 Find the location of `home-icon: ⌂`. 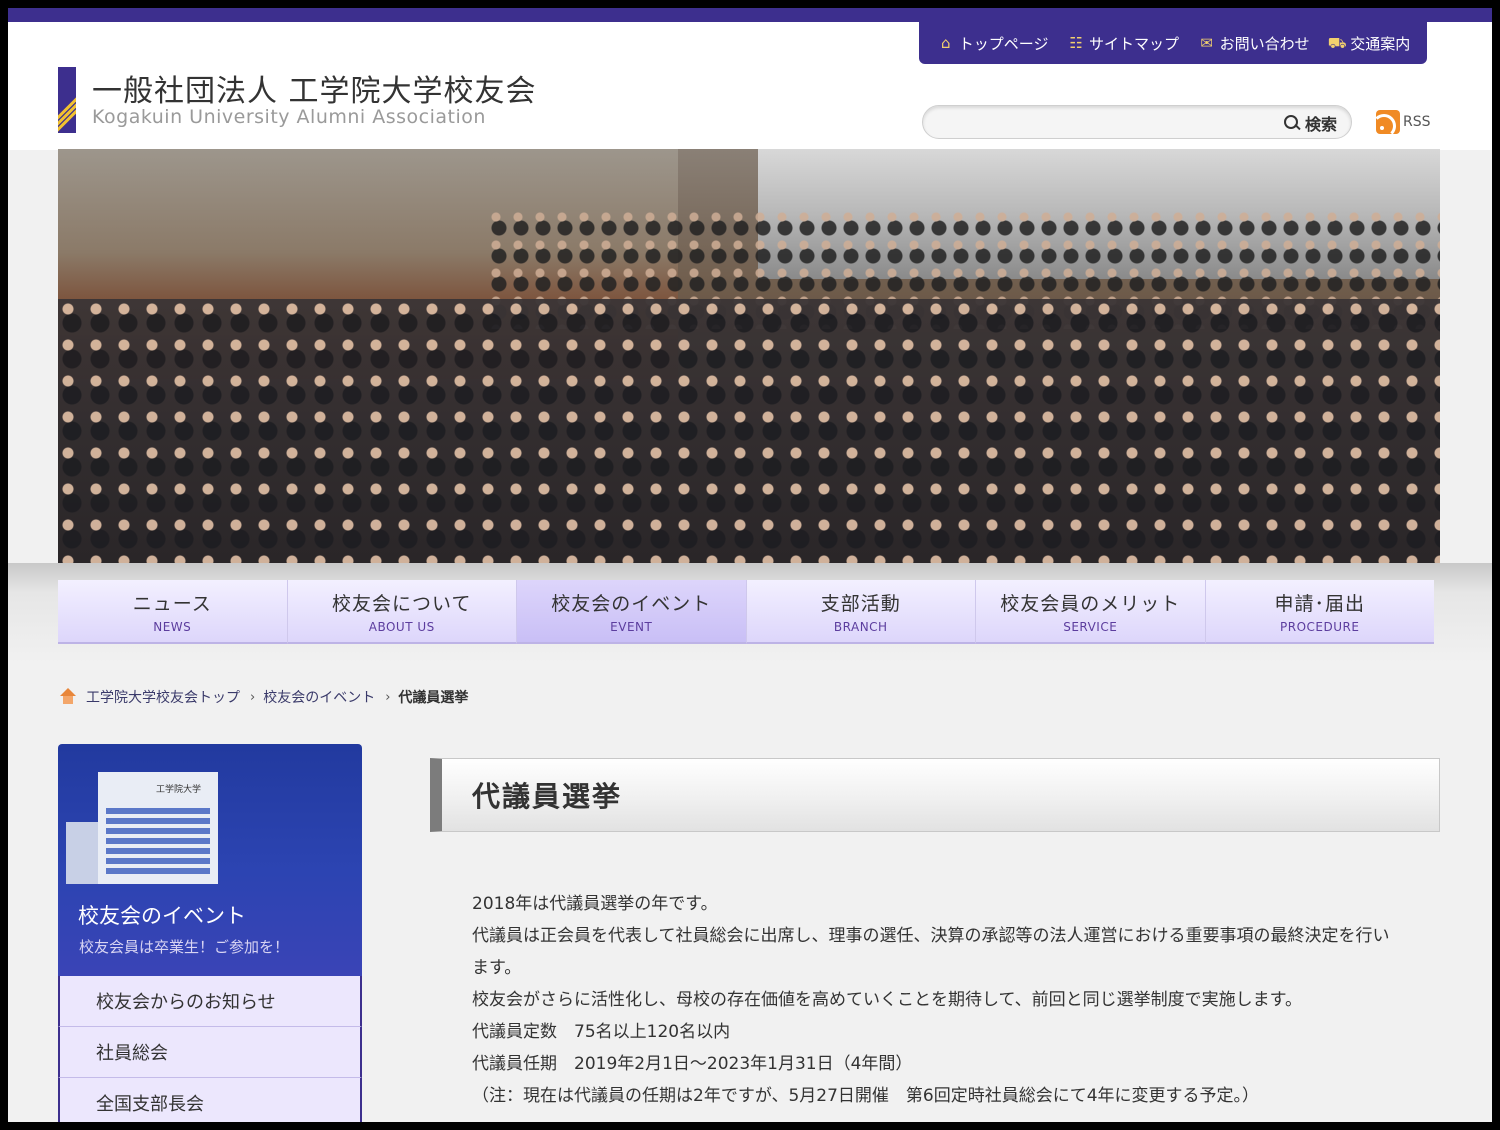

home-icon: ⌂ is located at coordinates (946, 43).